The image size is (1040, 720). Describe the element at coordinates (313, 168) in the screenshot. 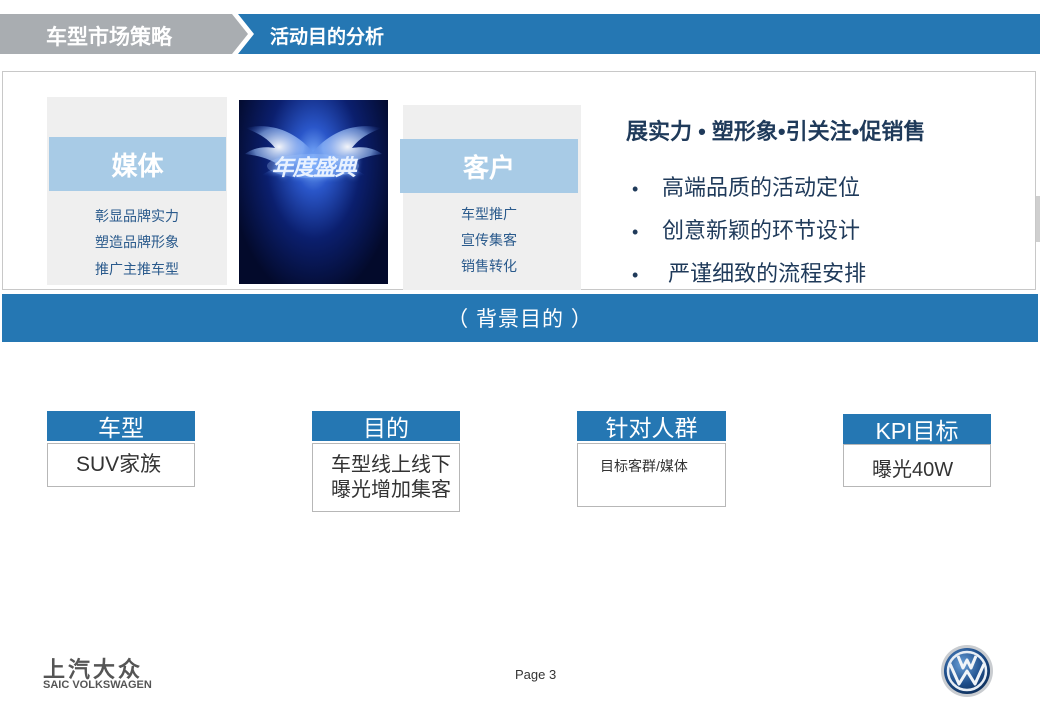

I see `poster-title: 年度盛典` at that location.